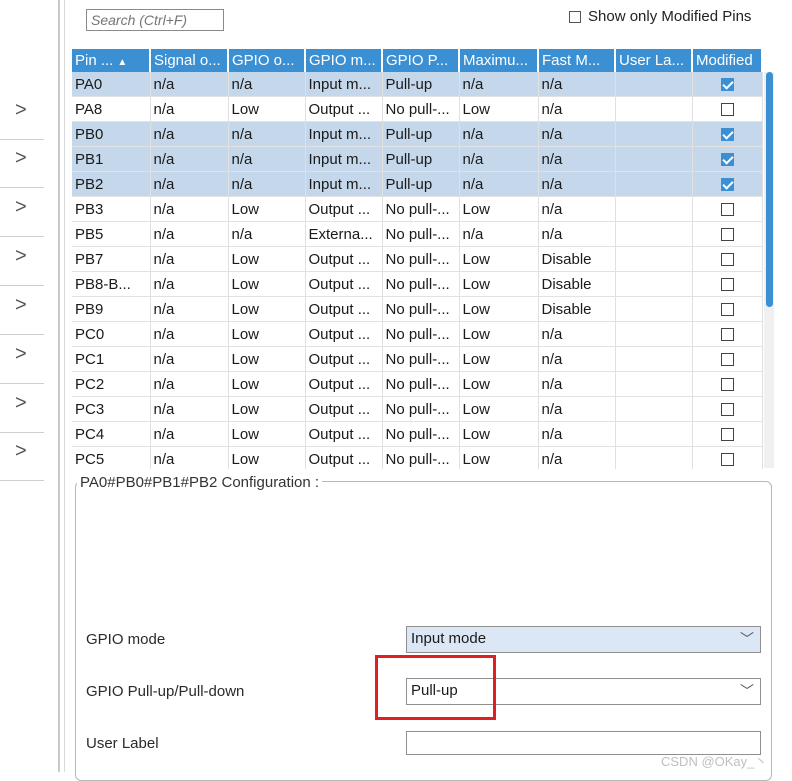  I want to click on table-row: PB0 n/a n/a Input m... Pull-up n/a n/a, so click(417, 134).